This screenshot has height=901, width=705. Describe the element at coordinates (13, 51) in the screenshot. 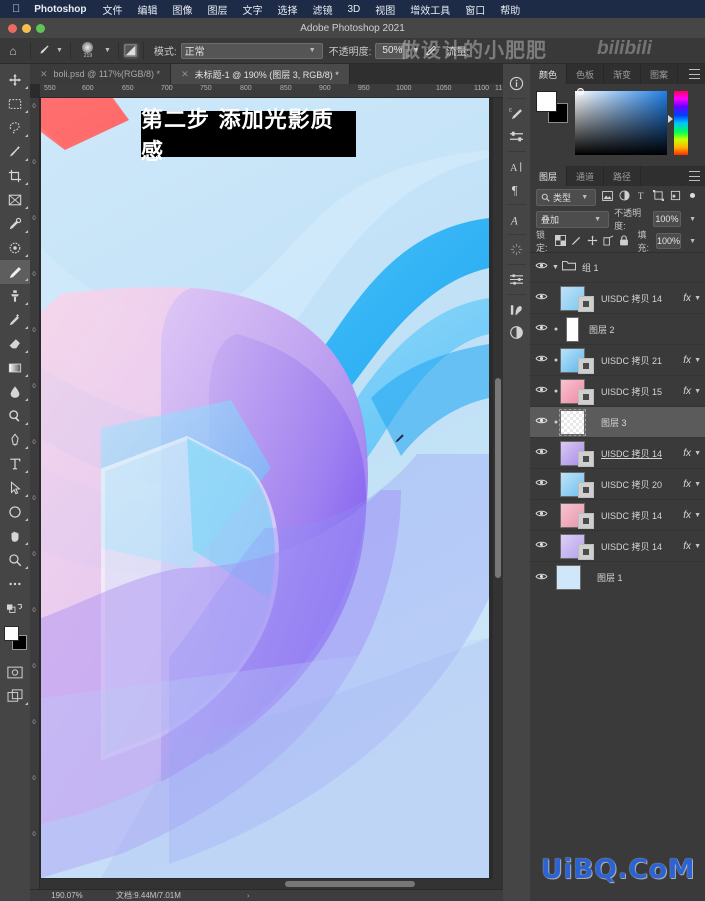

I see `home-icon: ⌂` at that location.